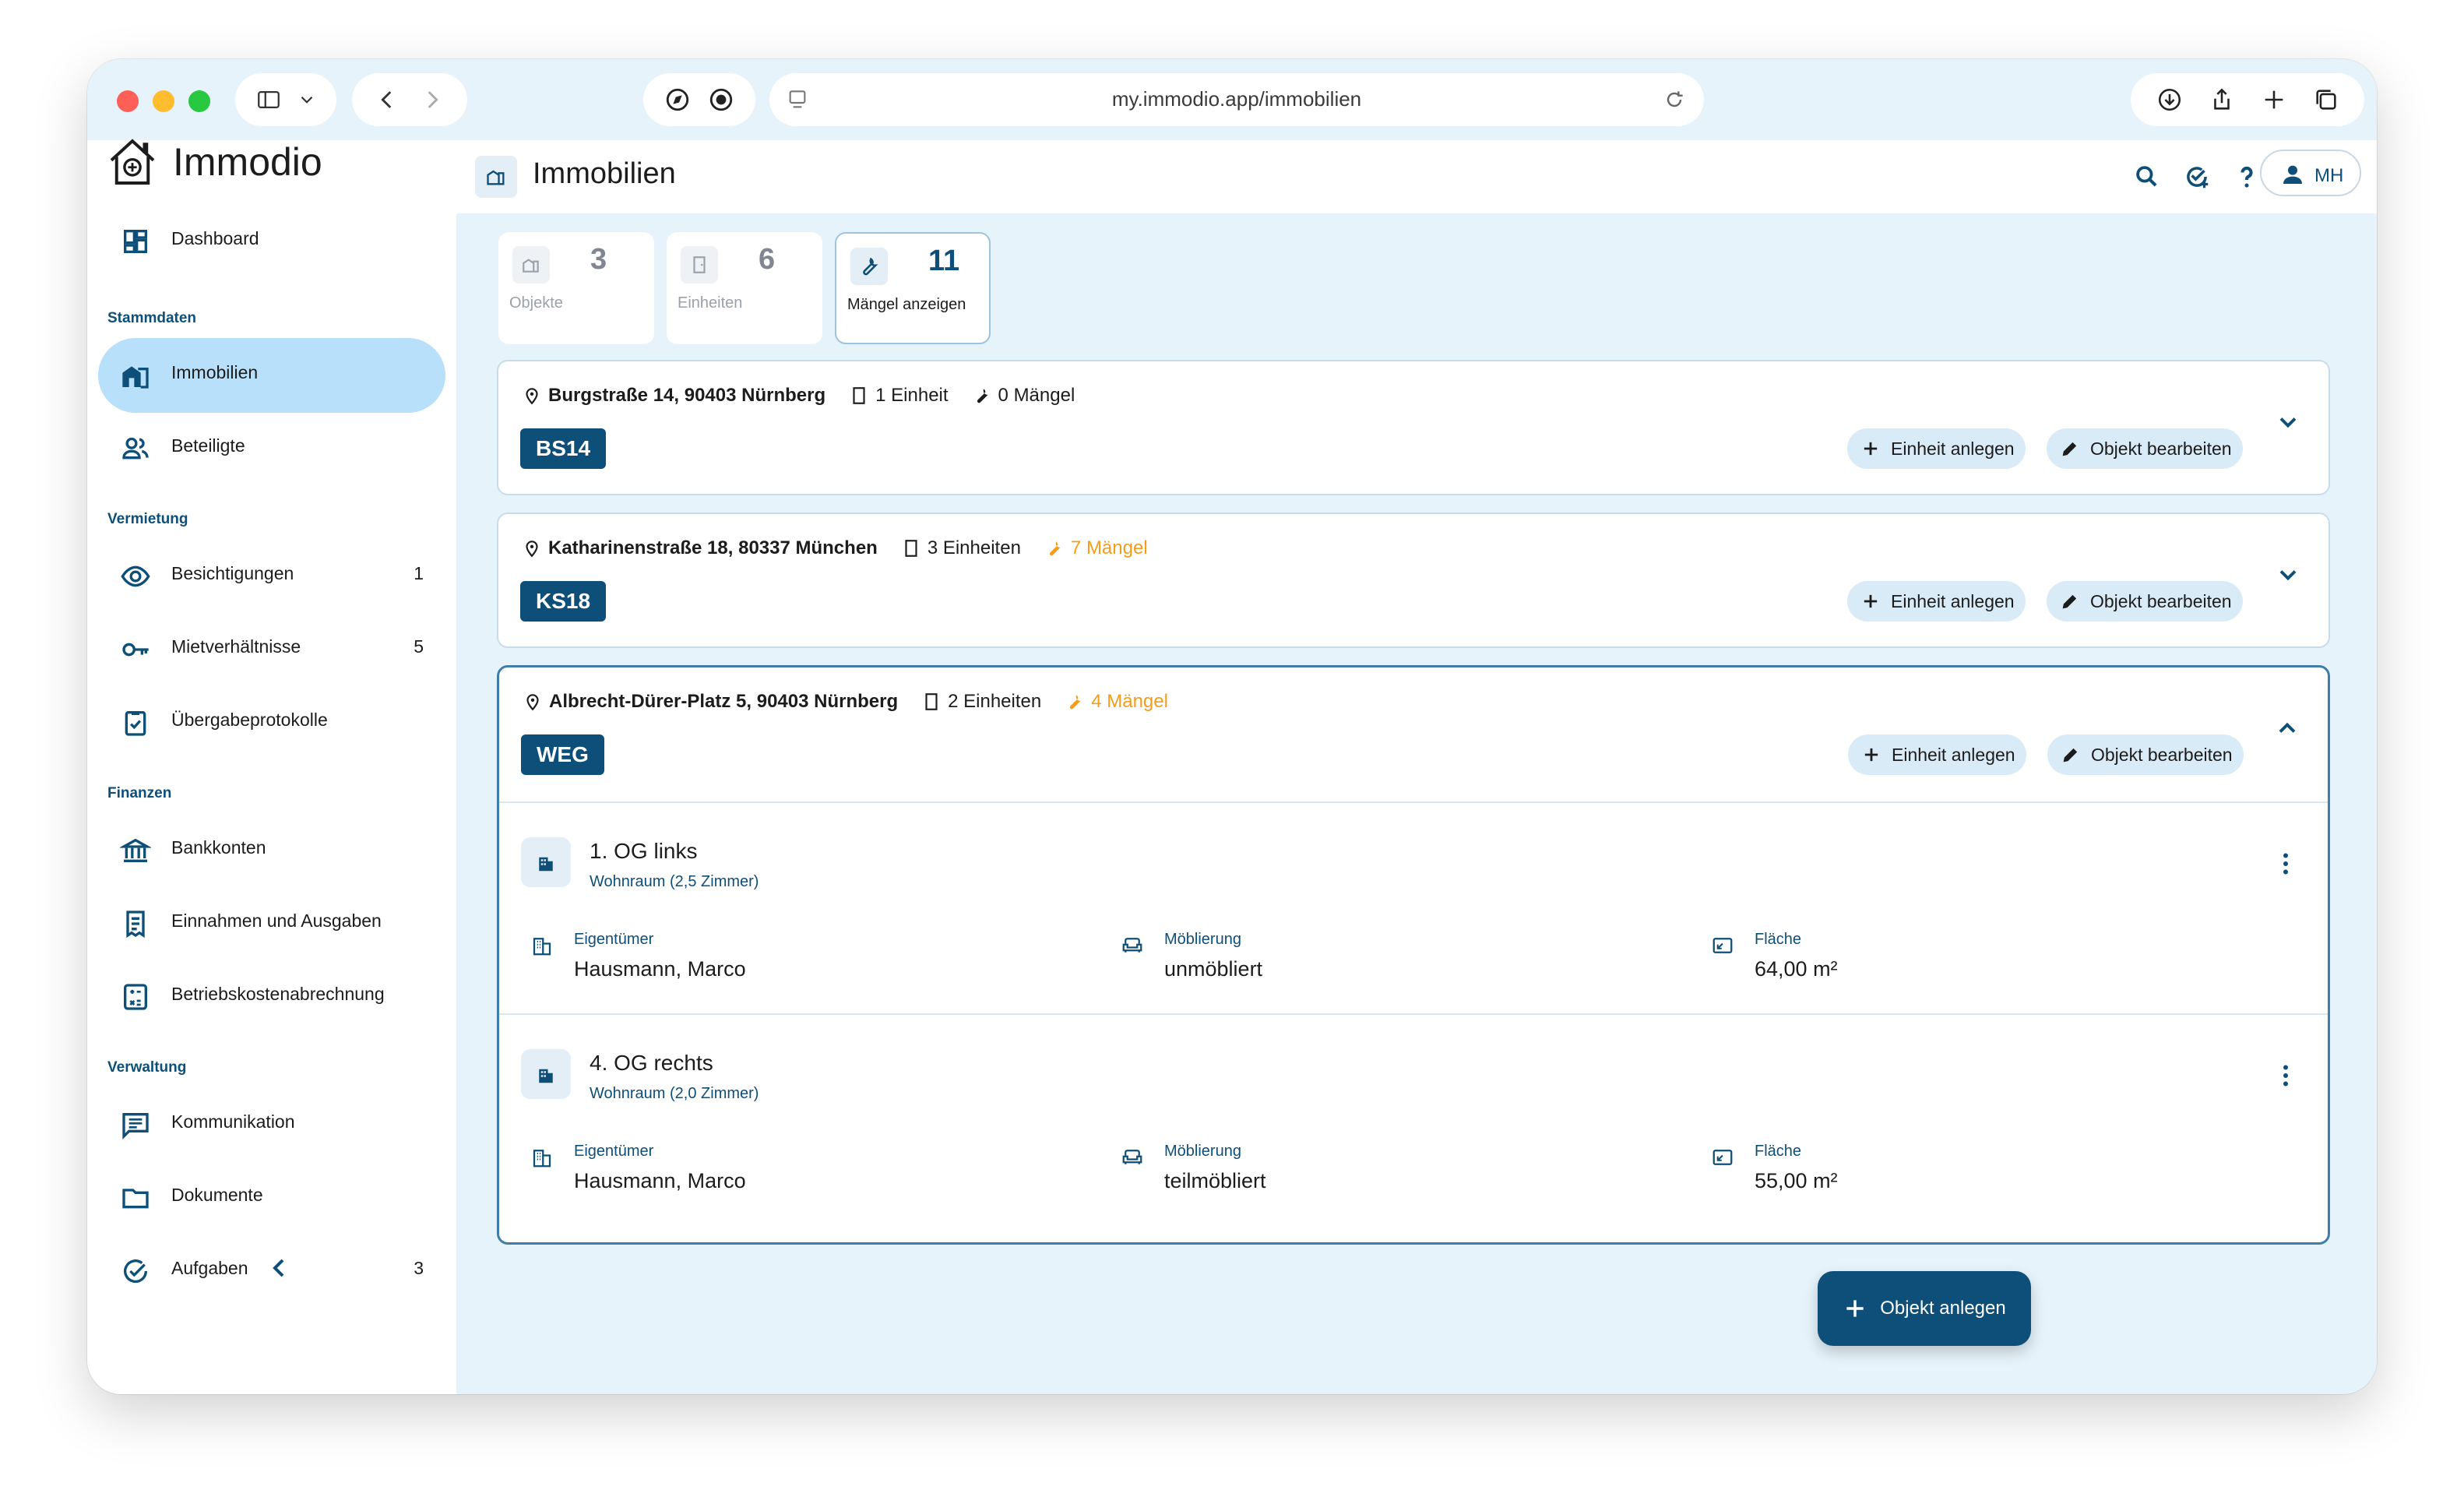 The width and height of the screenshot is (2464, 1511). I want to click on unit-count: 1 Einheit, so click(912, 395).